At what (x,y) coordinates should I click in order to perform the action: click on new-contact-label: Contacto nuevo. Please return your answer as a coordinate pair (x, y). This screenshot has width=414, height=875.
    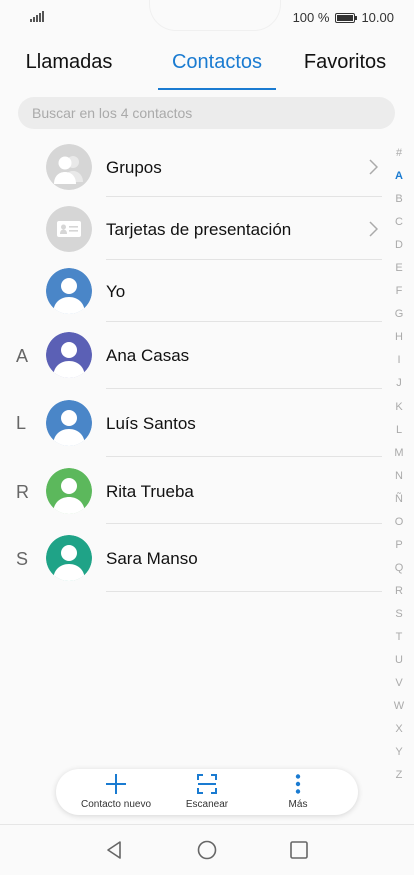
    Looking at the image, I should click on (116, 804).